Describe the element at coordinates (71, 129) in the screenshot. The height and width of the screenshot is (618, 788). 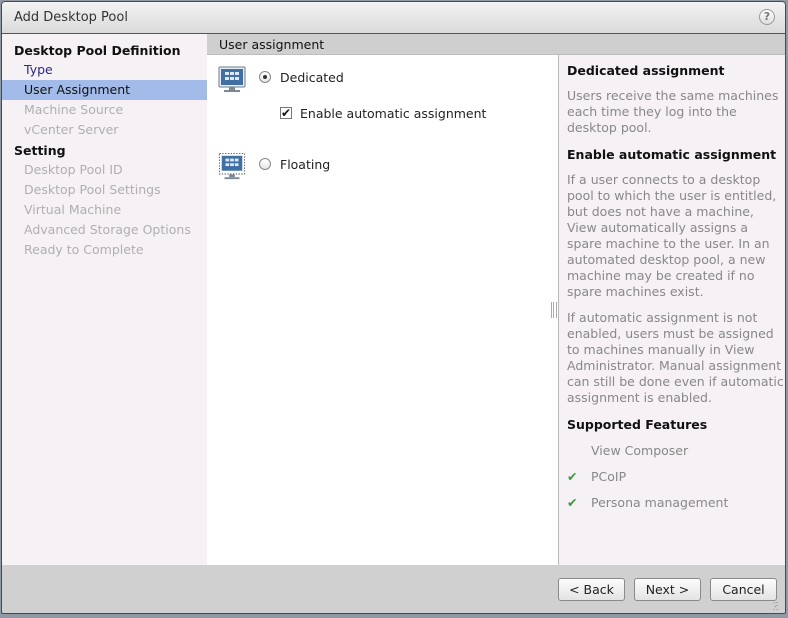
I see `nav-item-vcenter-server: vCenter Server` at that location.